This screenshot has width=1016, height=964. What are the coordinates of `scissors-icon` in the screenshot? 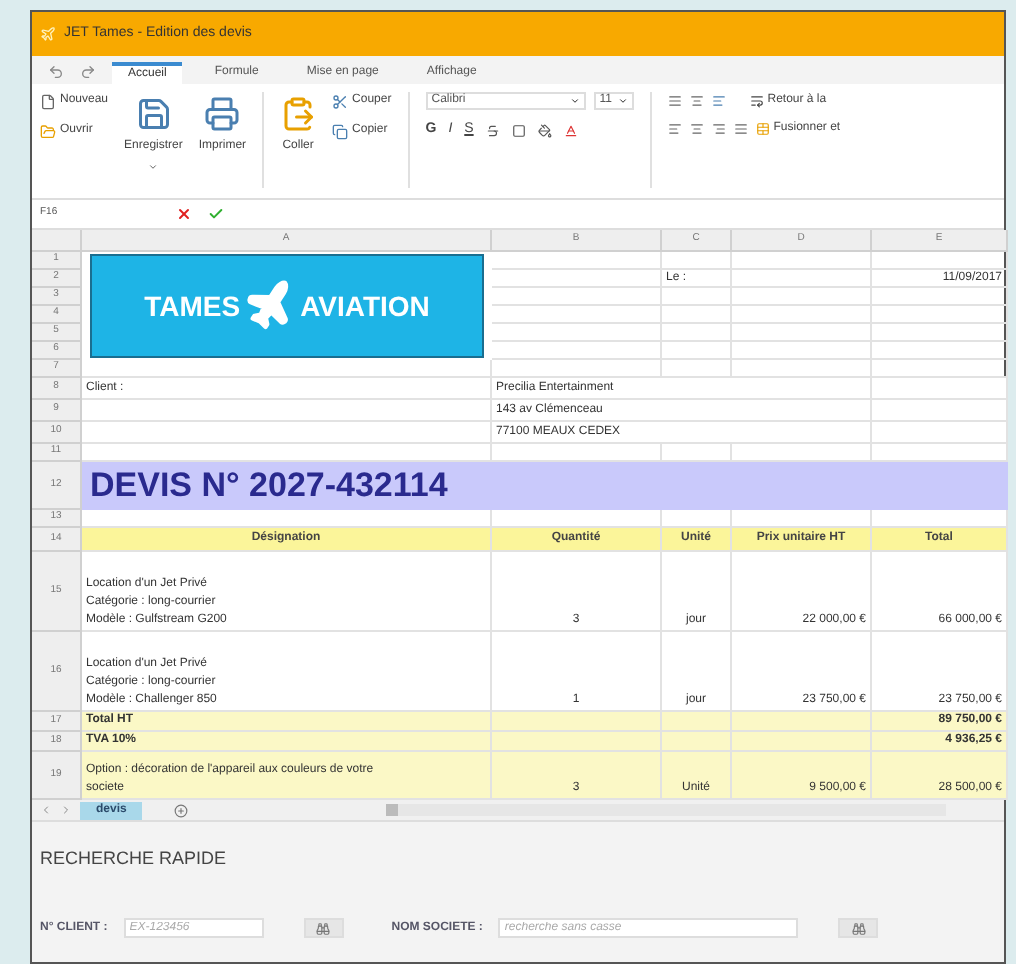 It's located at (340, 101).